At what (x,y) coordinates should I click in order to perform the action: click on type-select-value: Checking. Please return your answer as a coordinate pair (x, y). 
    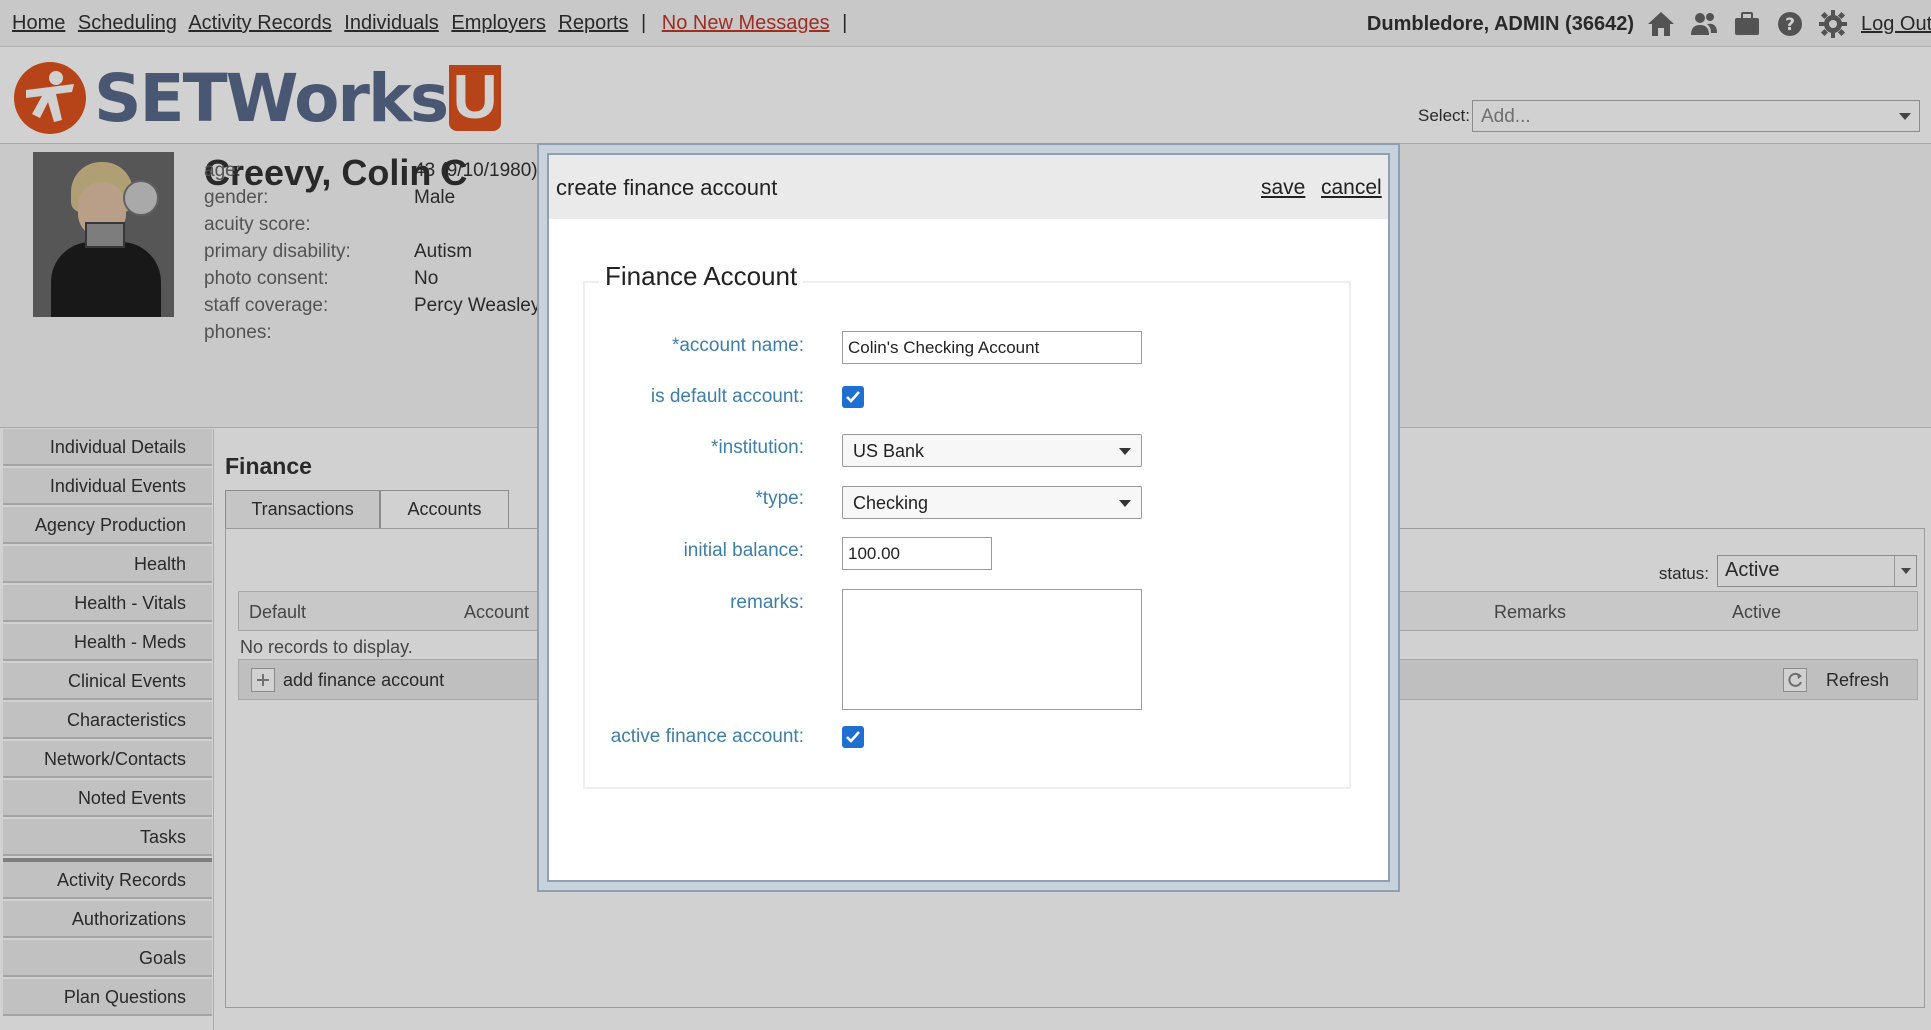
    Looking at the image, I should click on (891, 503).